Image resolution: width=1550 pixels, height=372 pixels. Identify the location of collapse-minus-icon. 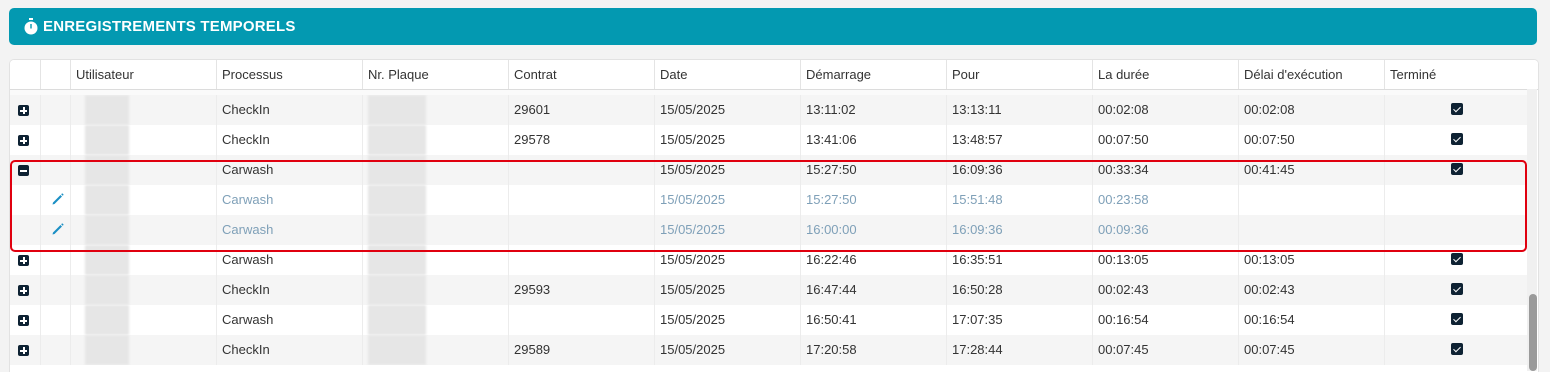
(23, 170).